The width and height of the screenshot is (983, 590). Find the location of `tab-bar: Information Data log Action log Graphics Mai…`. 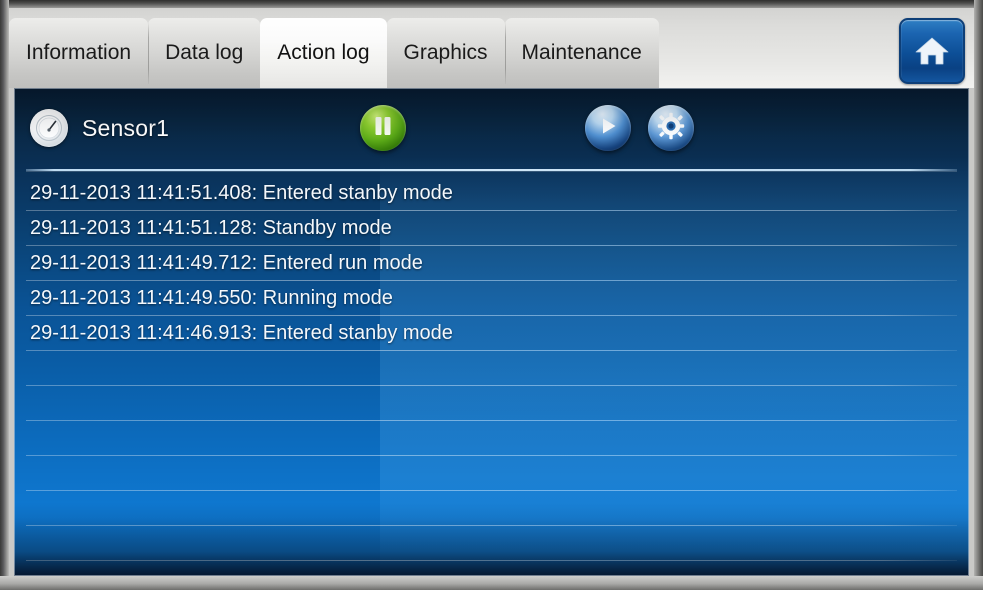

tab-bar: Information Data log Action log Graphics Mai… is located at coordinates (491, 48).